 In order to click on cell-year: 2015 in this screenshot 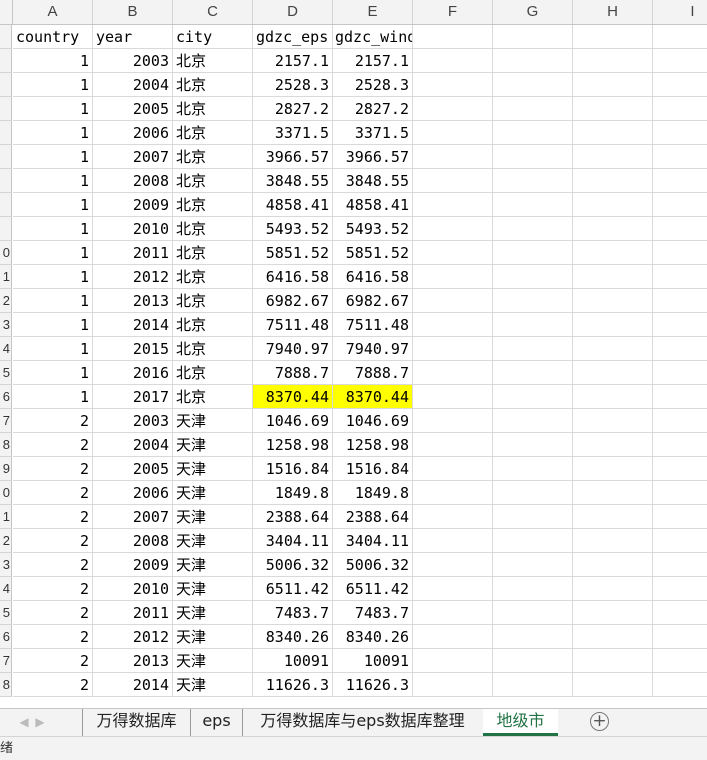, I will do `click(133, 349)`.